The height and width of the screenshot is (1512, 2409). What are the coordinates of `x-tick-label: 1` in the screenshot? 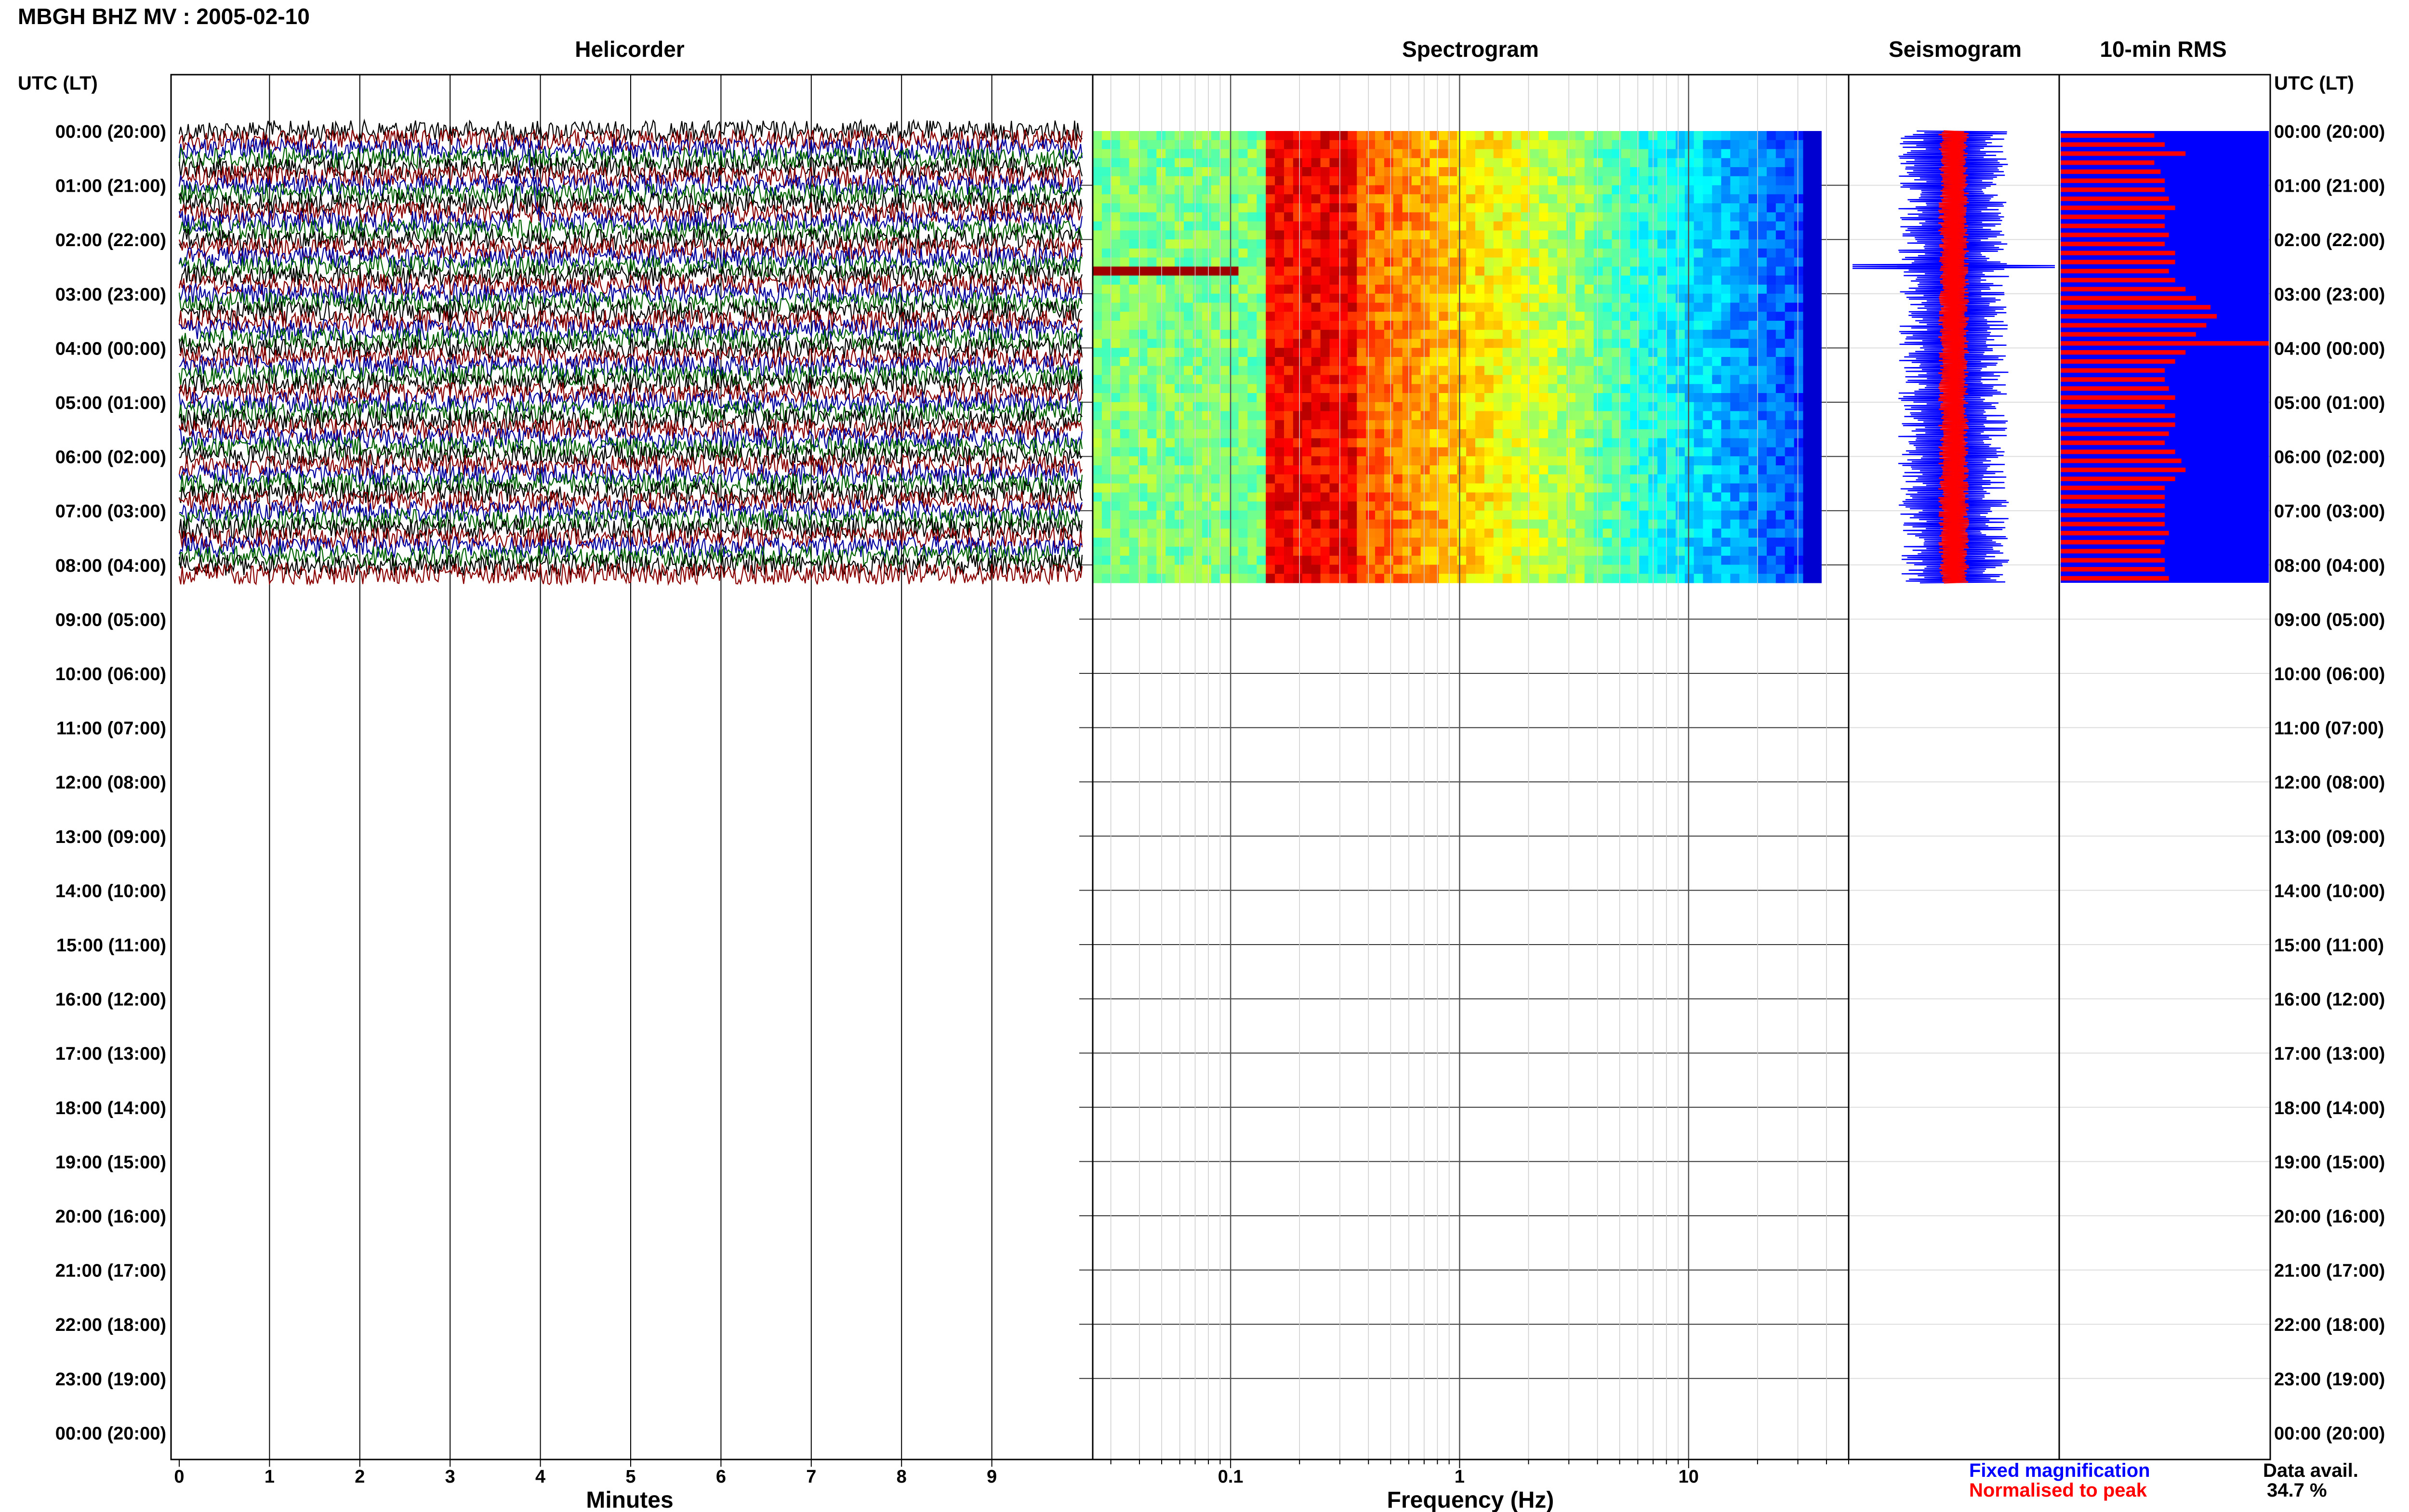 It's located at (1460, 1477).